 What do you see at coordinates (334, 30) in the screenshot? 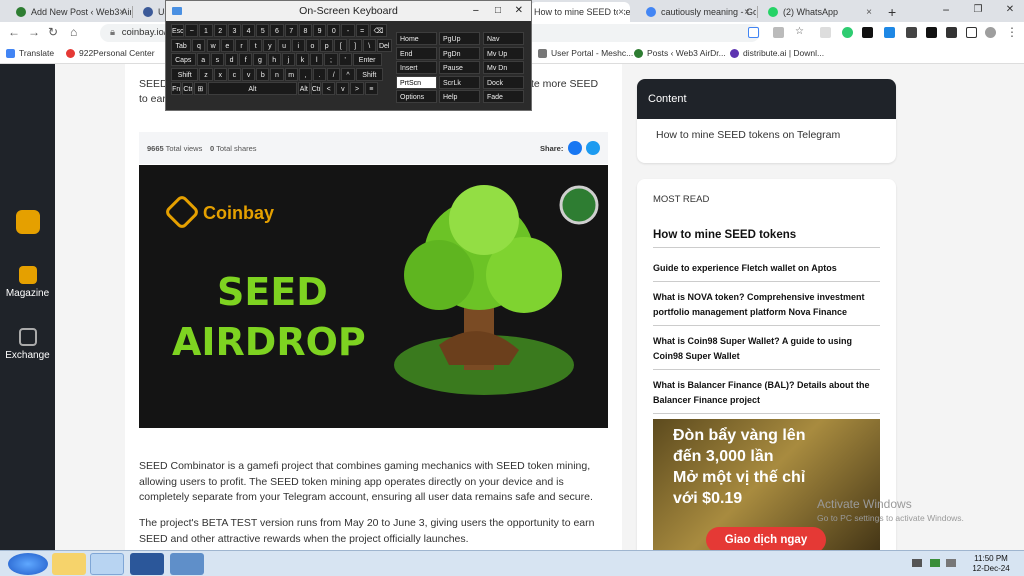
I see `osk-key: 0` at bounding box center [334, 30].